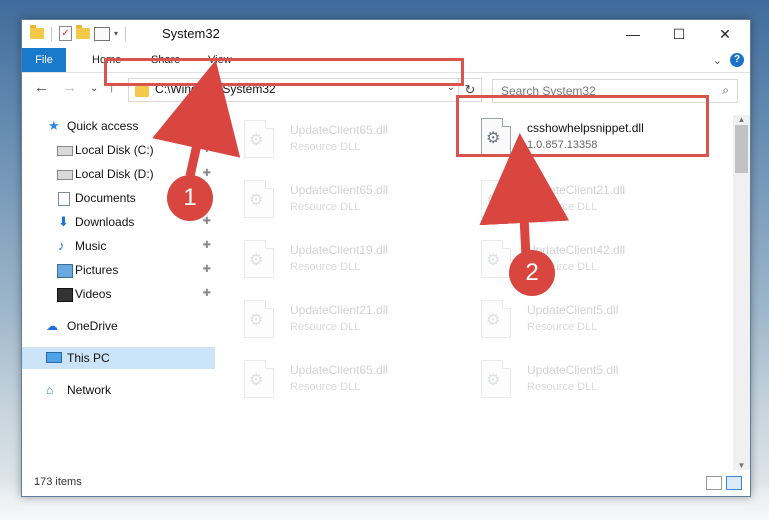  Describe the element at coordinates (532, 273) in the screenshot. I see `step2-badge: 2` at that location.